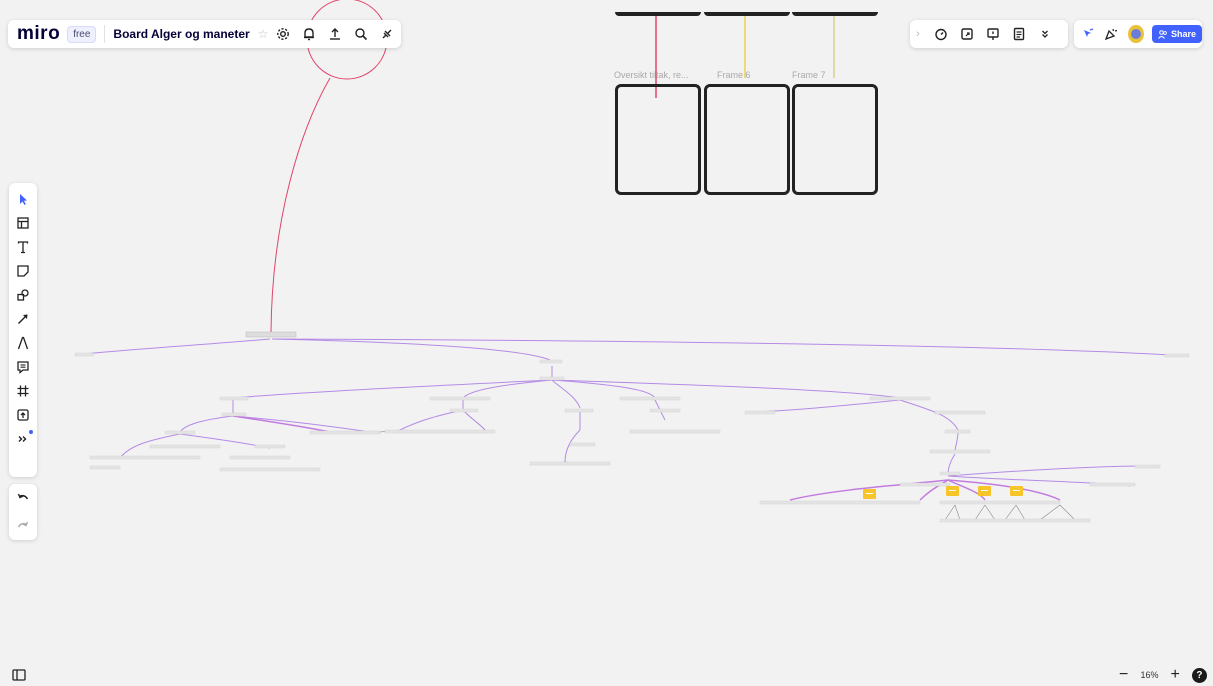 This screenshot has height=686, width=1213. What do you see at coordinates (1163, 675) in the screenshot?
I see `zoom-controls: − 16% + ?` at bounding box center [1163, 675].